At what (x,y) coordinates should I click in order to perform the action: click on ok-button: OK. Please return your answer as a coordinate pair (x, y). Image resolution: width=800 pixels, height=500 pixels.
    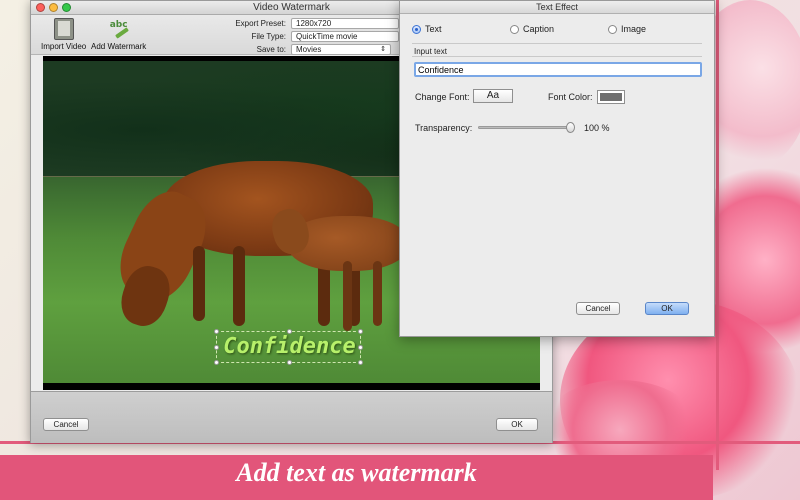
    Looking at the image, I should click on (517, 424).